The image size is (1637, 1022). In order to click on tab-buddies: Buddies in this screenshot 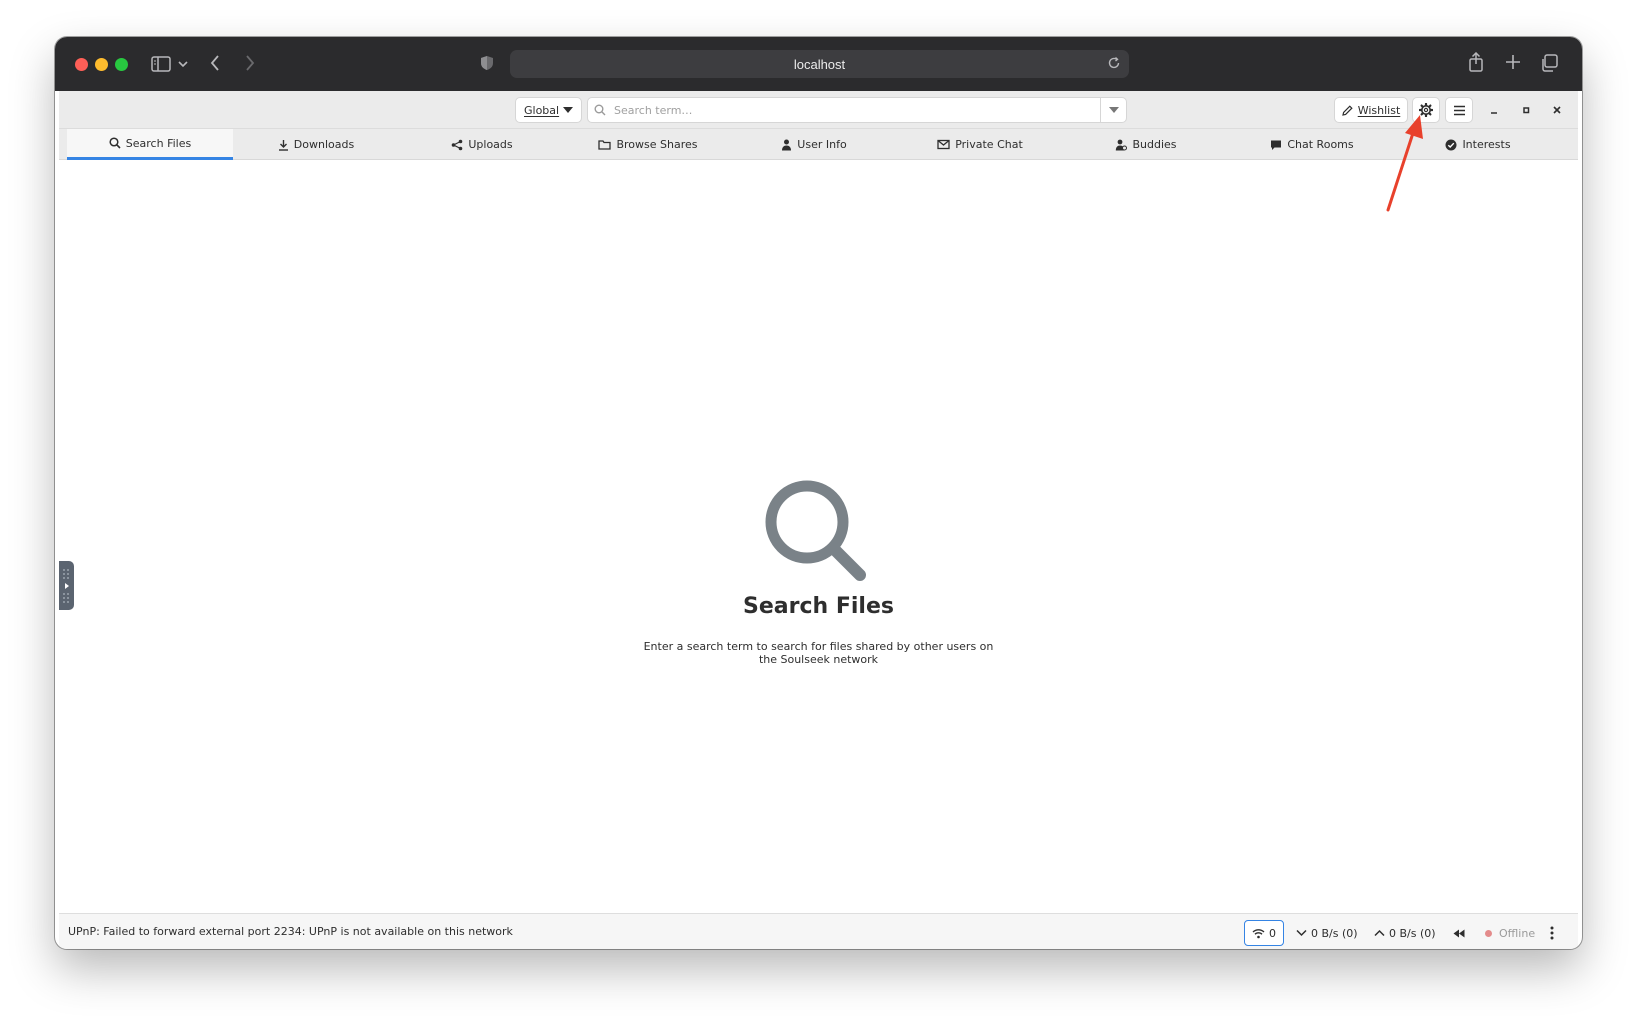, I will do `click(1146, 144)`.